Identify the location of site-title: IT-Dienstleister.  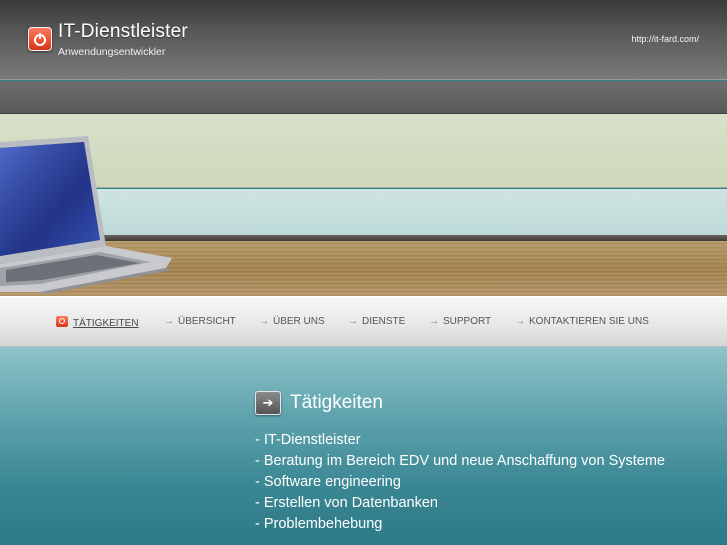
(123, 32).